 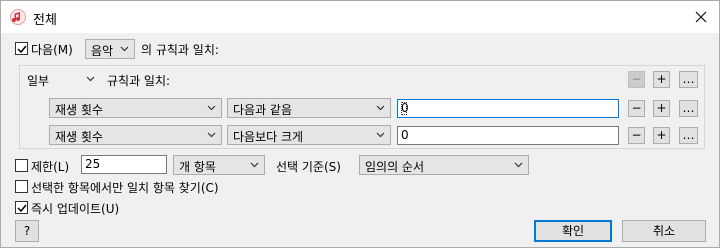 What do you see at coordinates (93, 164) in the screenshot?
I see `limit-count-text: 25` at bounding box center [93, 164].